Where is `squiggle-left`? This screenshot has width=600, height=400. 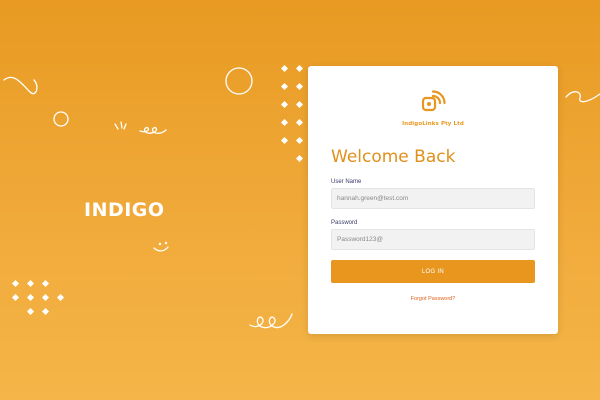 squiggle-left is located at coordinates (20, 85).